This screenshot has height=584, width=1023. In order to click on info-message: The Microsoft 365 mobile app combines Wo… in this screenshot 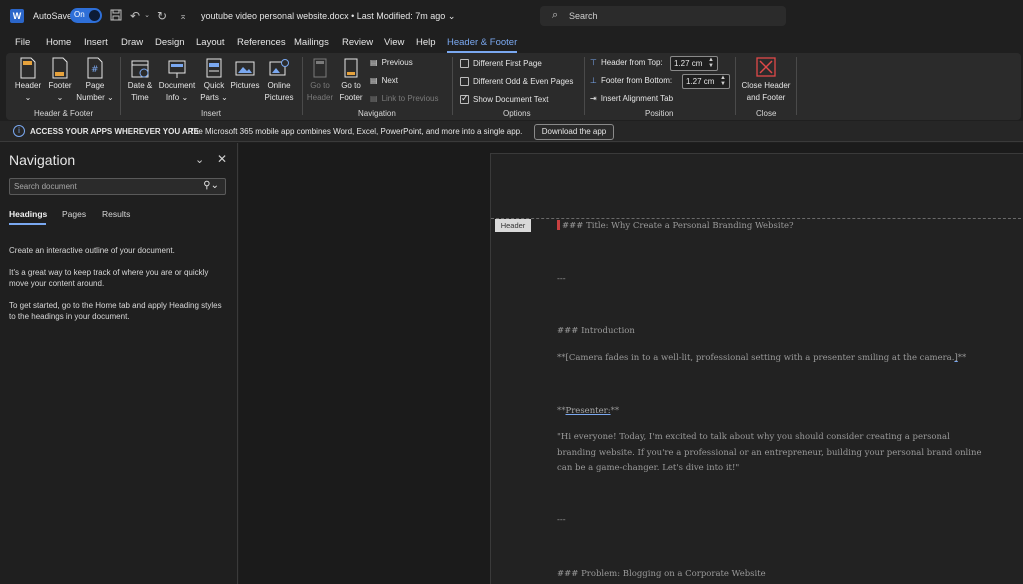, I will do `click(356, 131)`.